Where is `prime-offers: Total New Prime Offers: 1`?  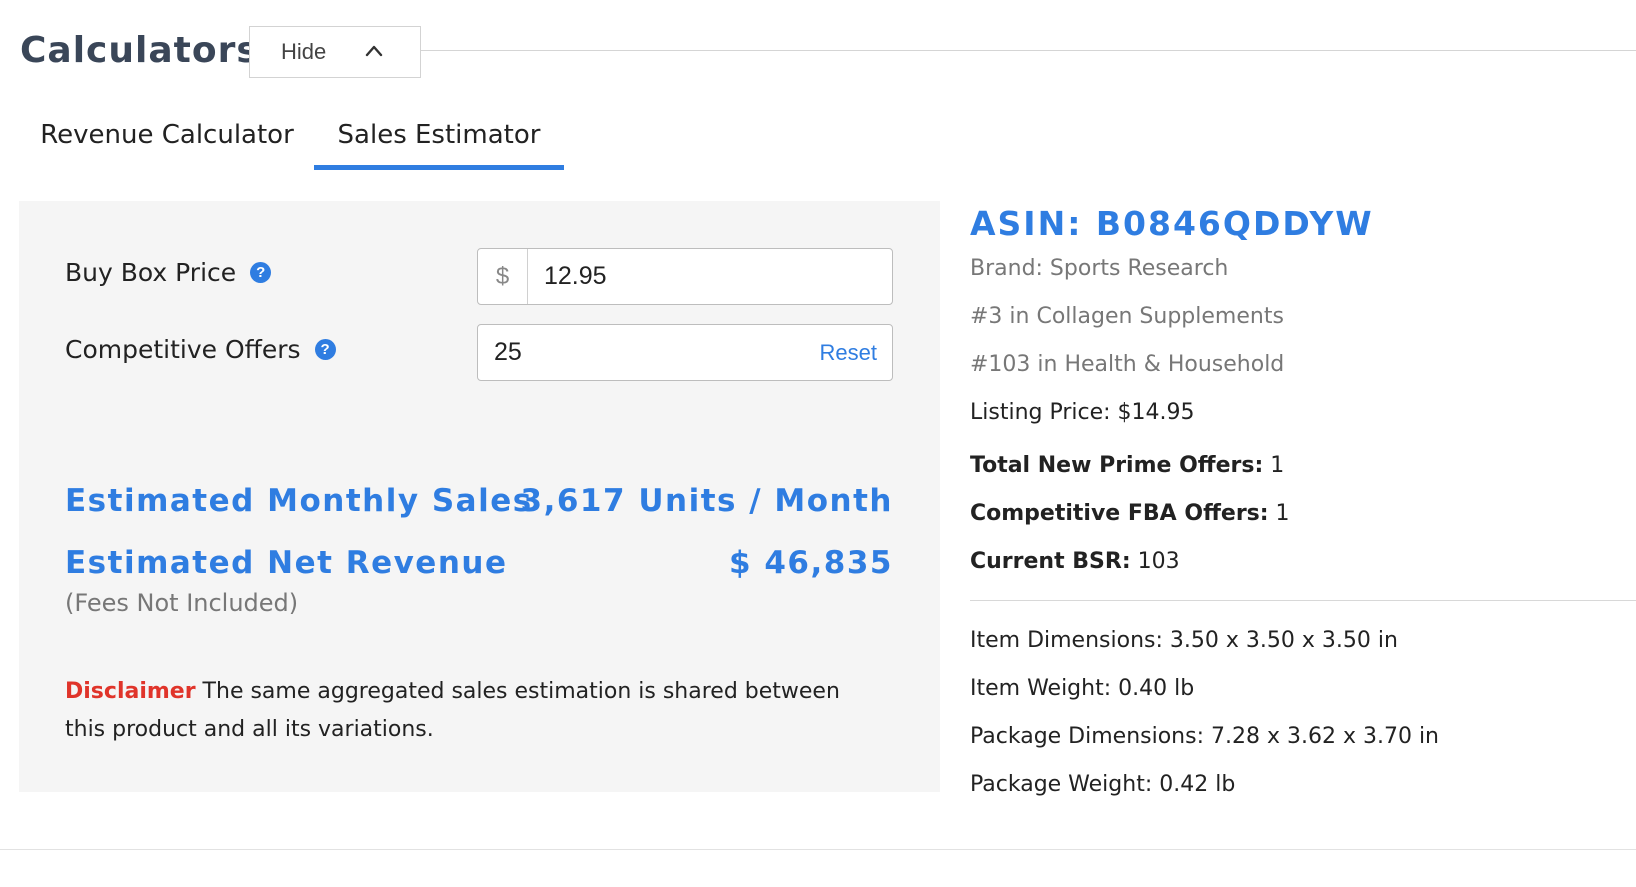
prime-offers: Total New Prime Offers: 1 is located at coordinates (1127, 465).